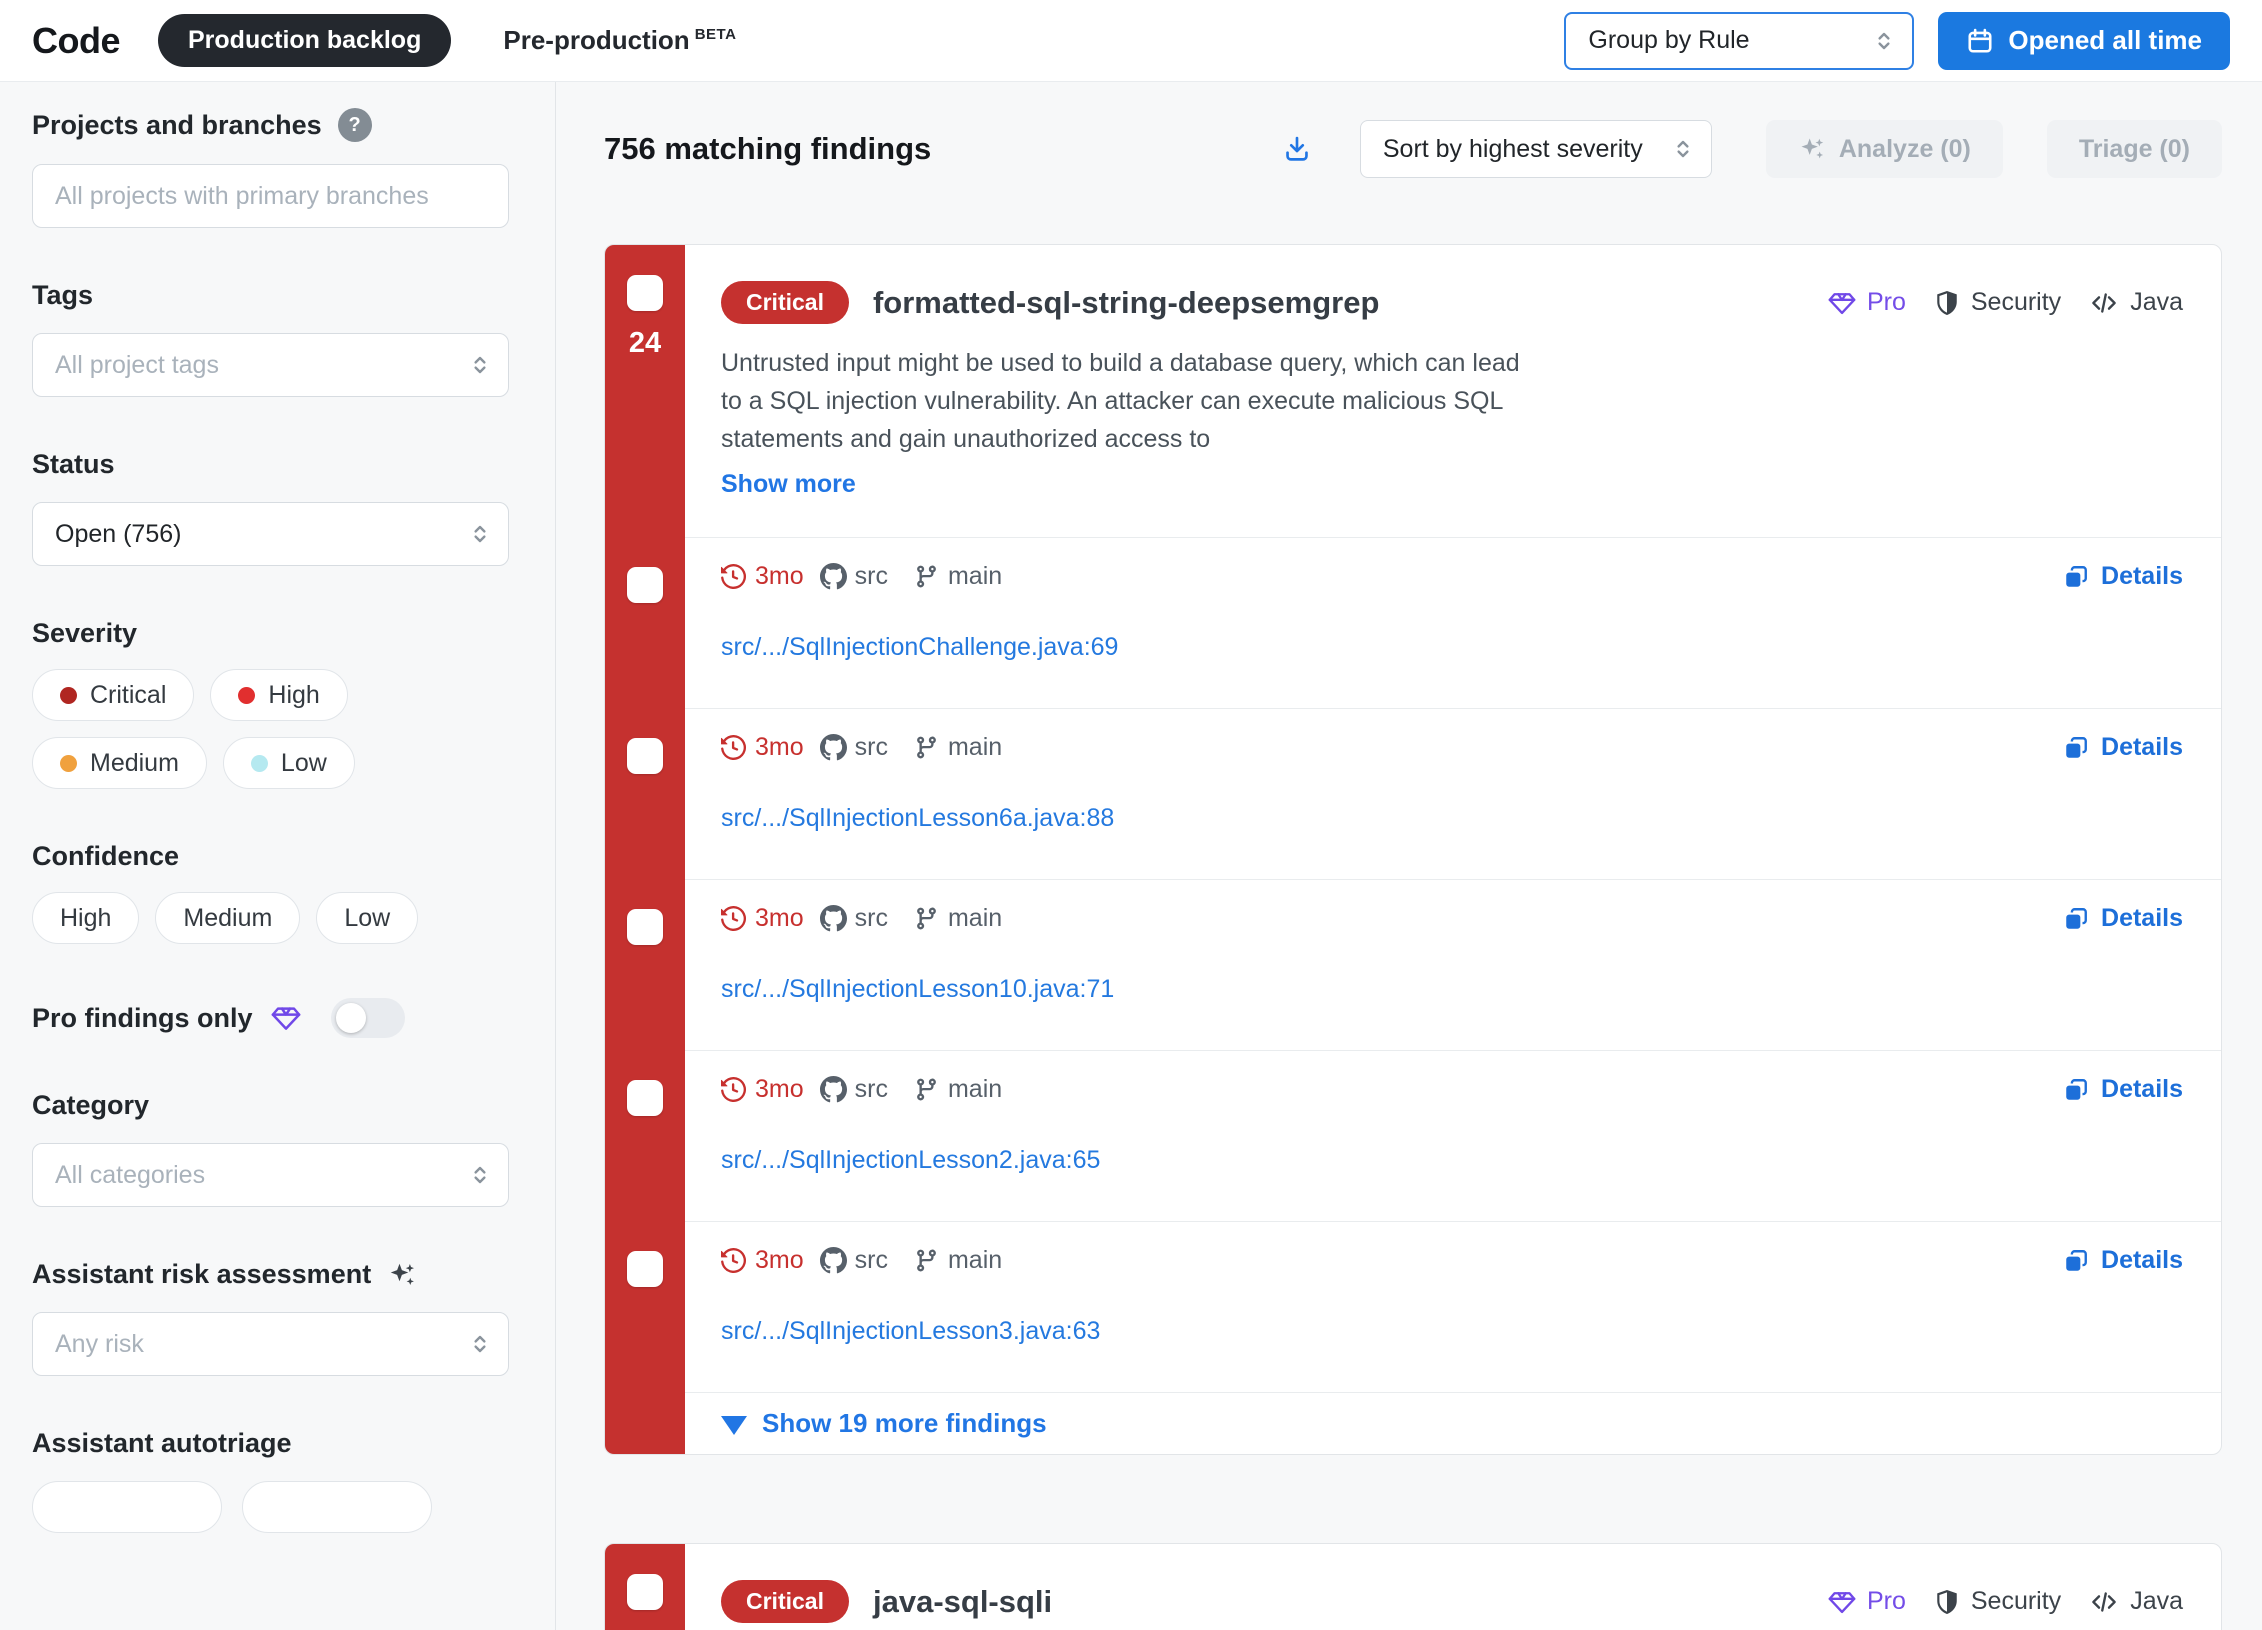 The image size is (2262, 1630). Describe the element at coordinates (270, 534) in the screenshot. I see `status-select: Open (756)` at that location.